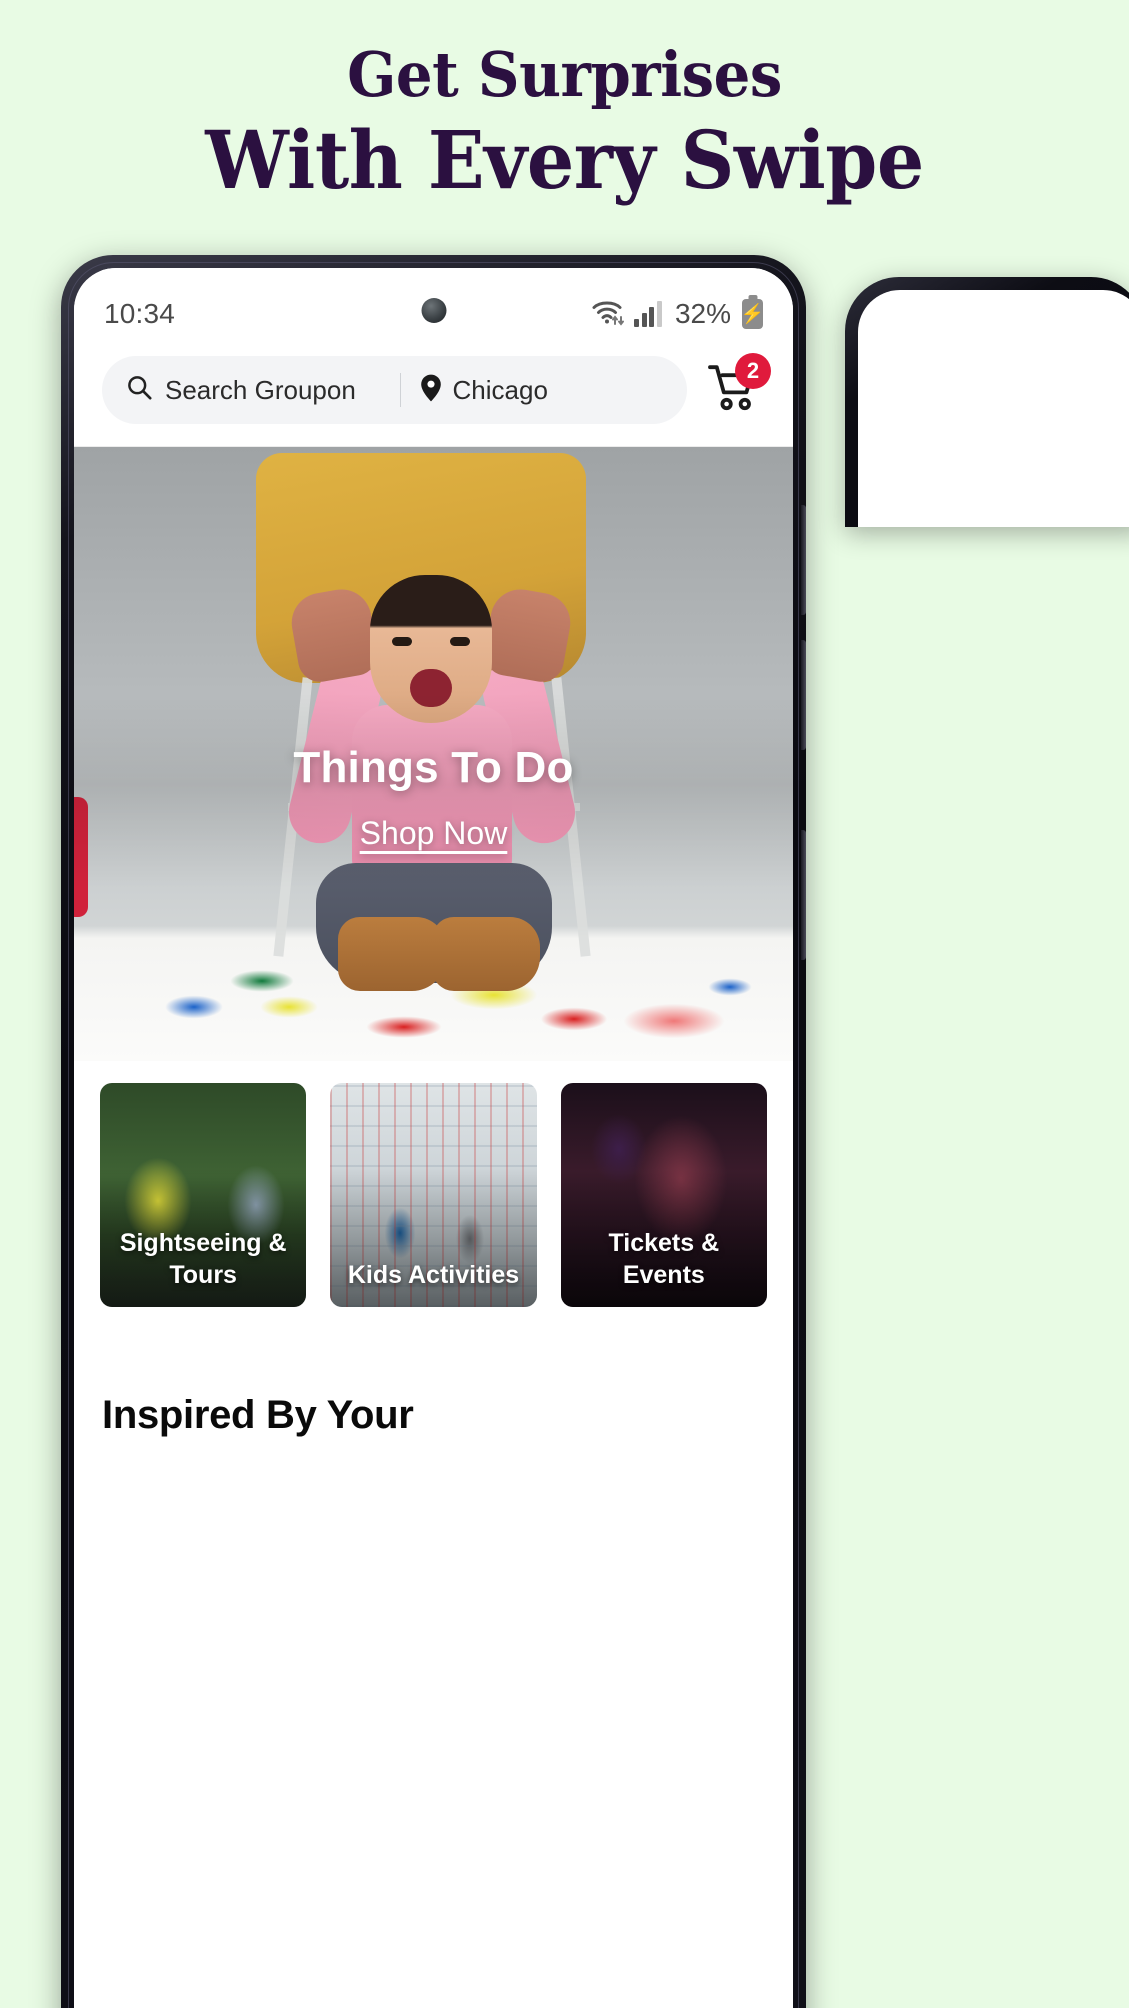 Image resolution: width=1129 pixels, height=2008 pixels. I want to click on app-search-header: Search Groupon Chicago 2, so click(433, 396).